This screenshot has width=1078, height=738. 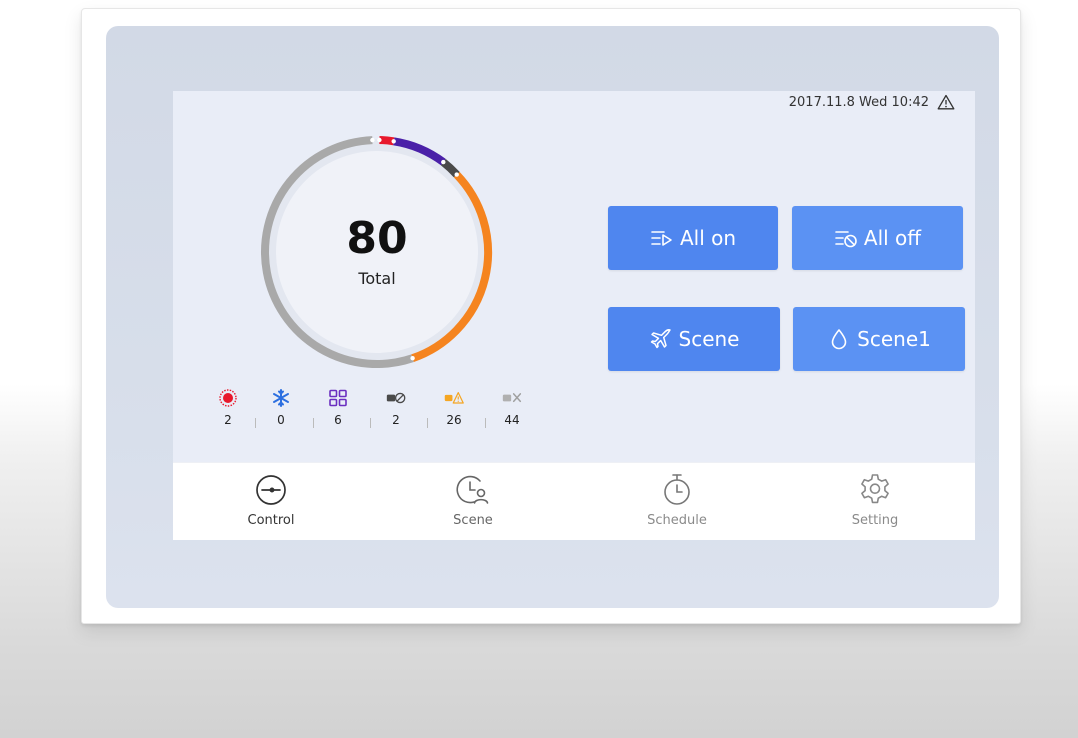 I want to click on warning-triangle-icon, so click(x=946, y=102).